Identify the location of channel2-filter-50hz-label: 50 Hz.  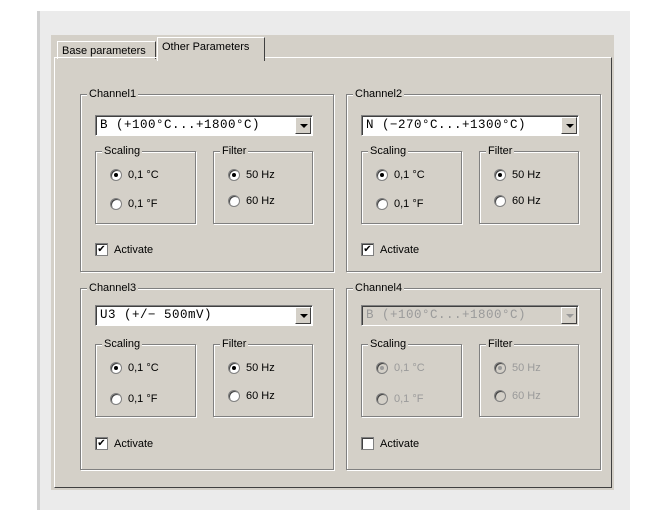
(526, 175).